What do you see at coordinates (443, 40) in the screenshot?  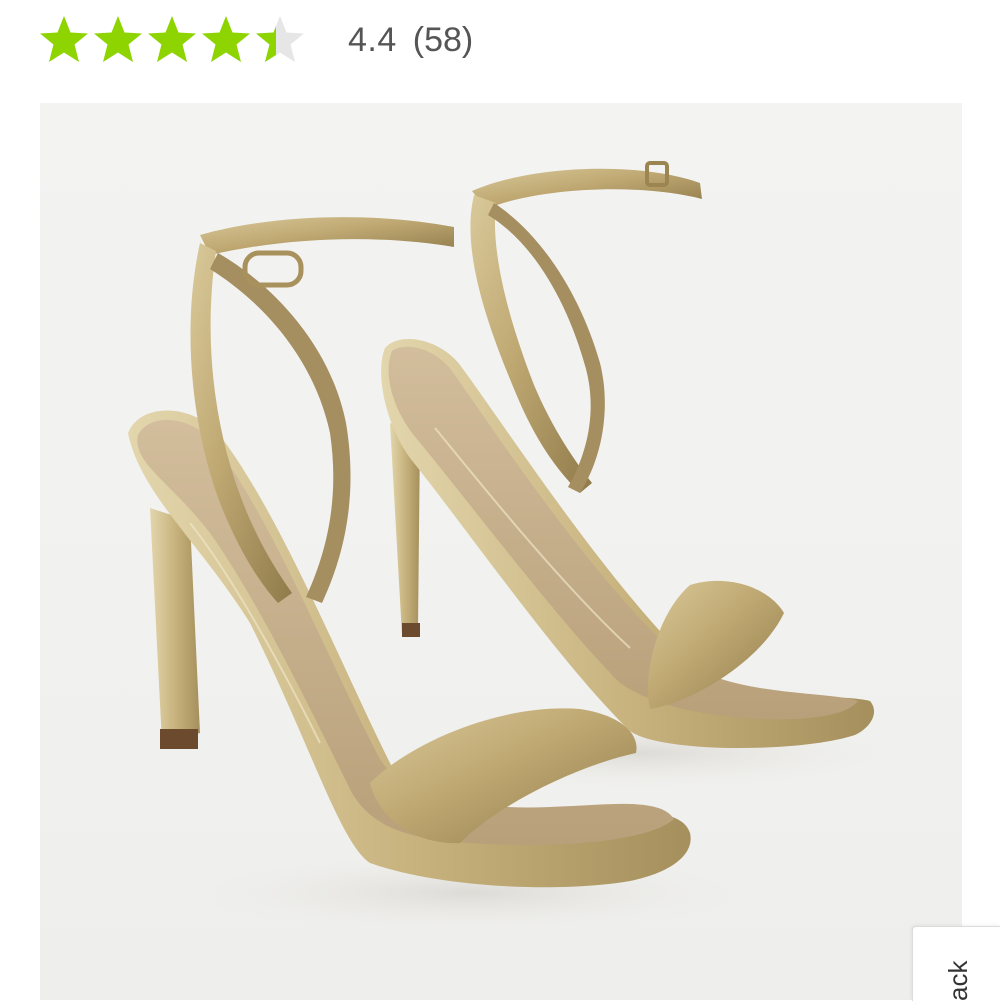 I see `review-count-link: (58)` at bounding box center [443, 40].